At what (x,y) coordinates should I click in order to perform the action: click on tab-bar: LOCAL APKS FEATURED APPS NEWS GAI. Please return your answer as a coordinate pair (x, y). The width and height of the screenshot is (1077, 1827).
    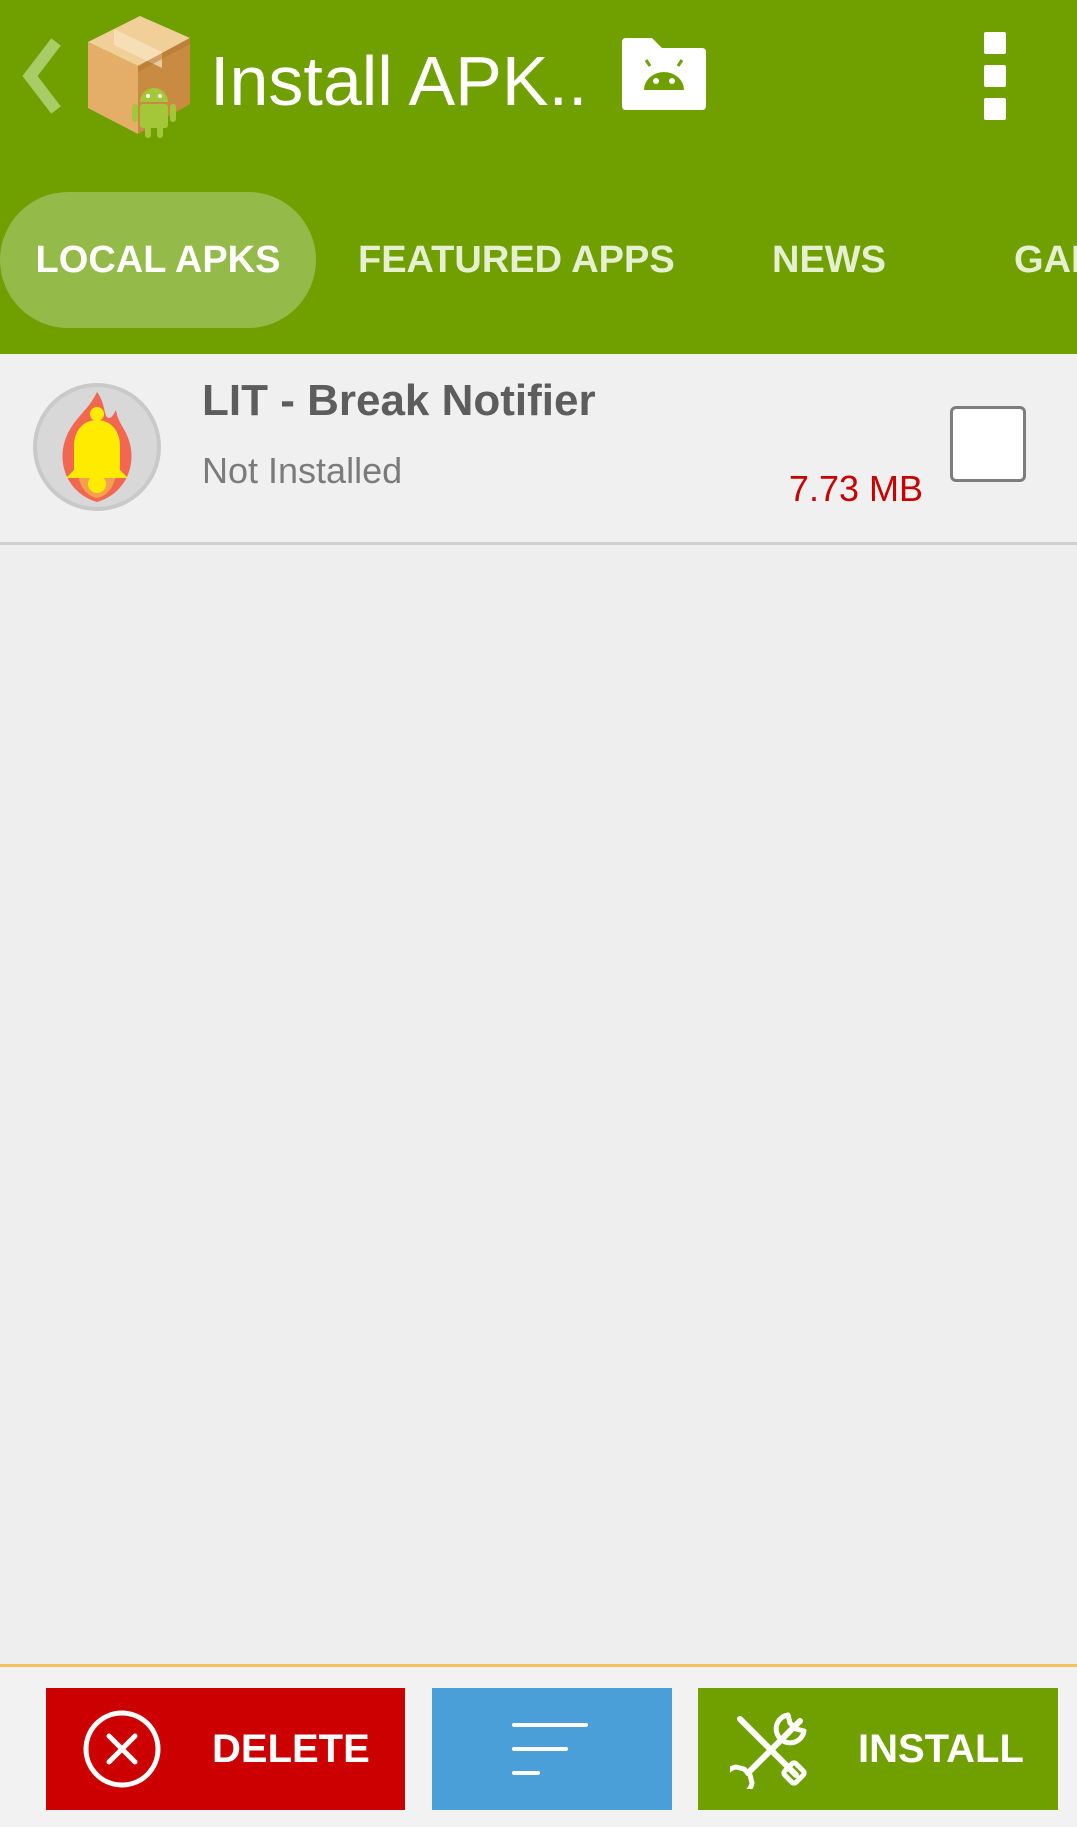
    Looking at the image, I should click on (538, 260).